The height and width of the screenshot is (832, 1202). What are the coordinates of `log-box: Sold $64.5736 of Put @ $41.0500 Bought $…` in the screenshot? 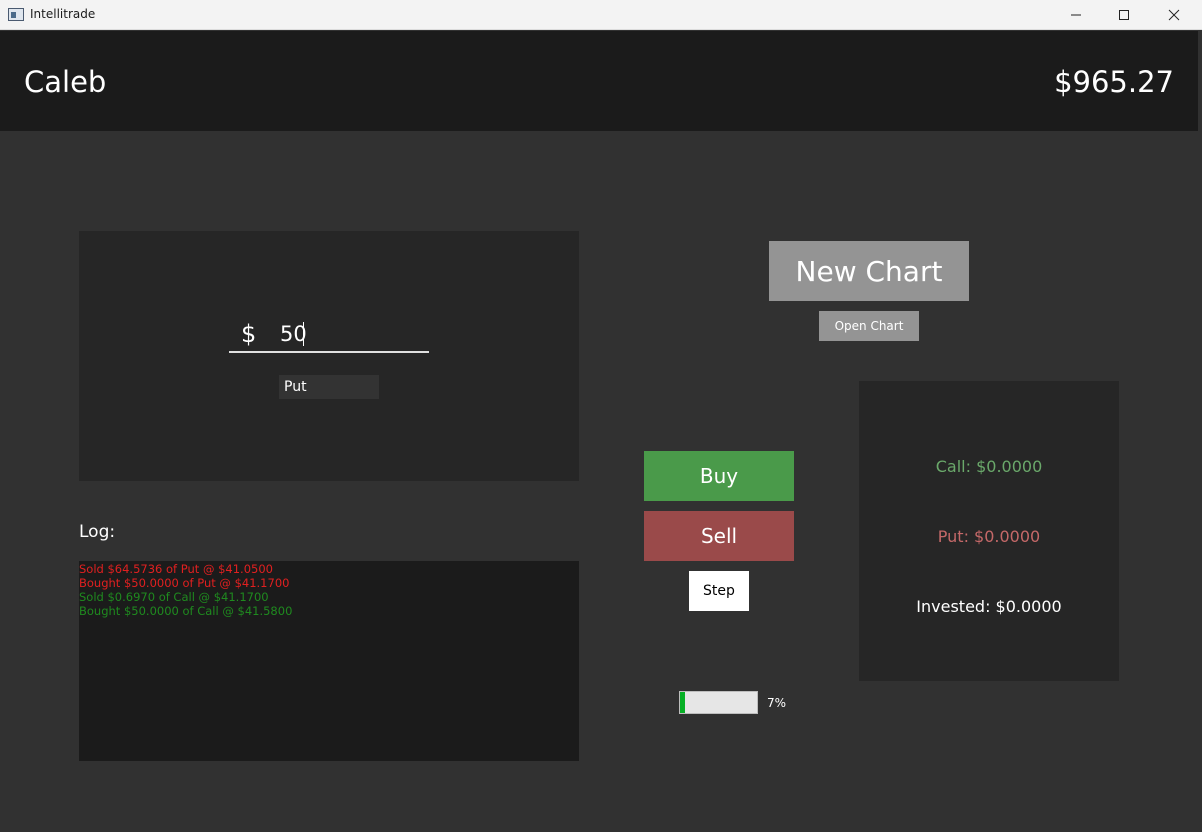 It's located at (329, 661).